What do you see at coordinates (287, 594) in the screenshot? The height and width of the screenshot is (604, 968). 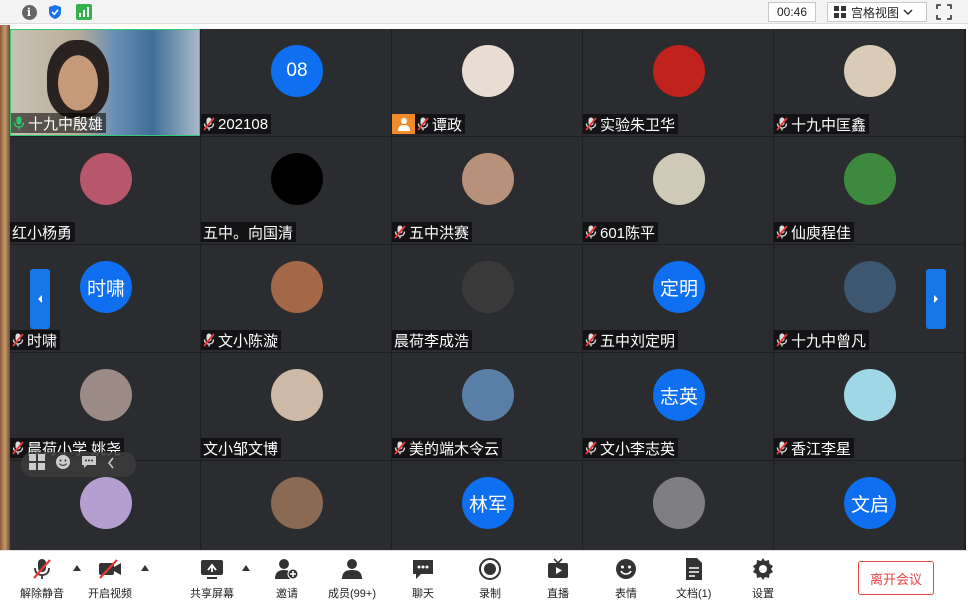 I see `invite-label: 邀请` at bounding box center [287, 594].